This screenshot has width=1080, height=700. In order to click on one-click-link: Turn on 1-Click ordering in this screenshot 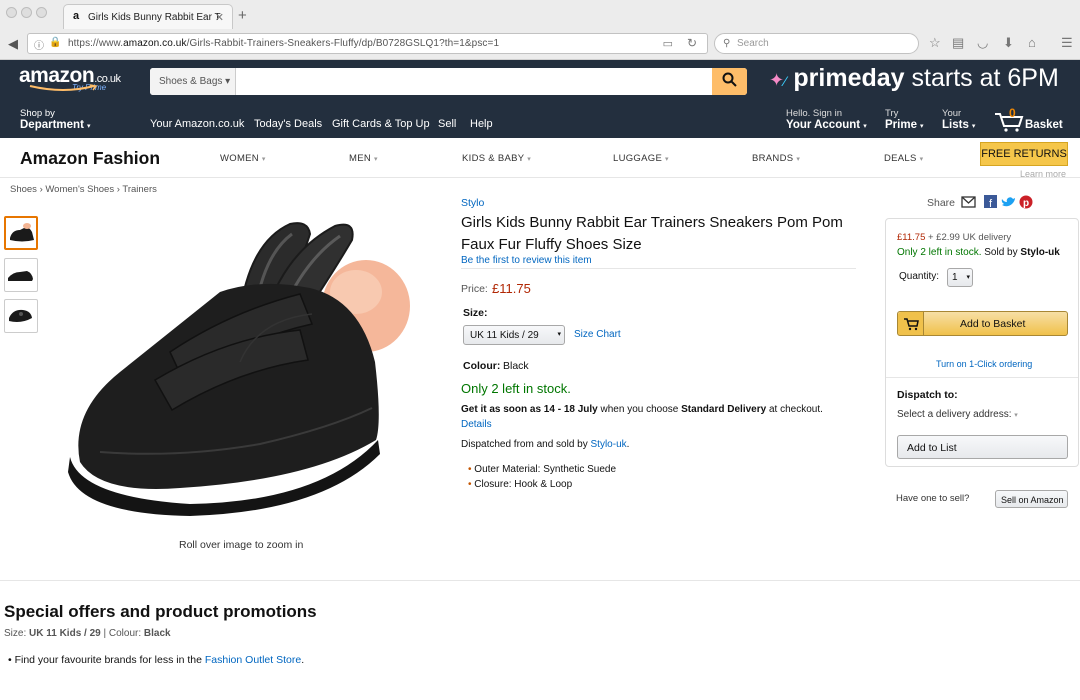, I will do `click(984, 364)`.